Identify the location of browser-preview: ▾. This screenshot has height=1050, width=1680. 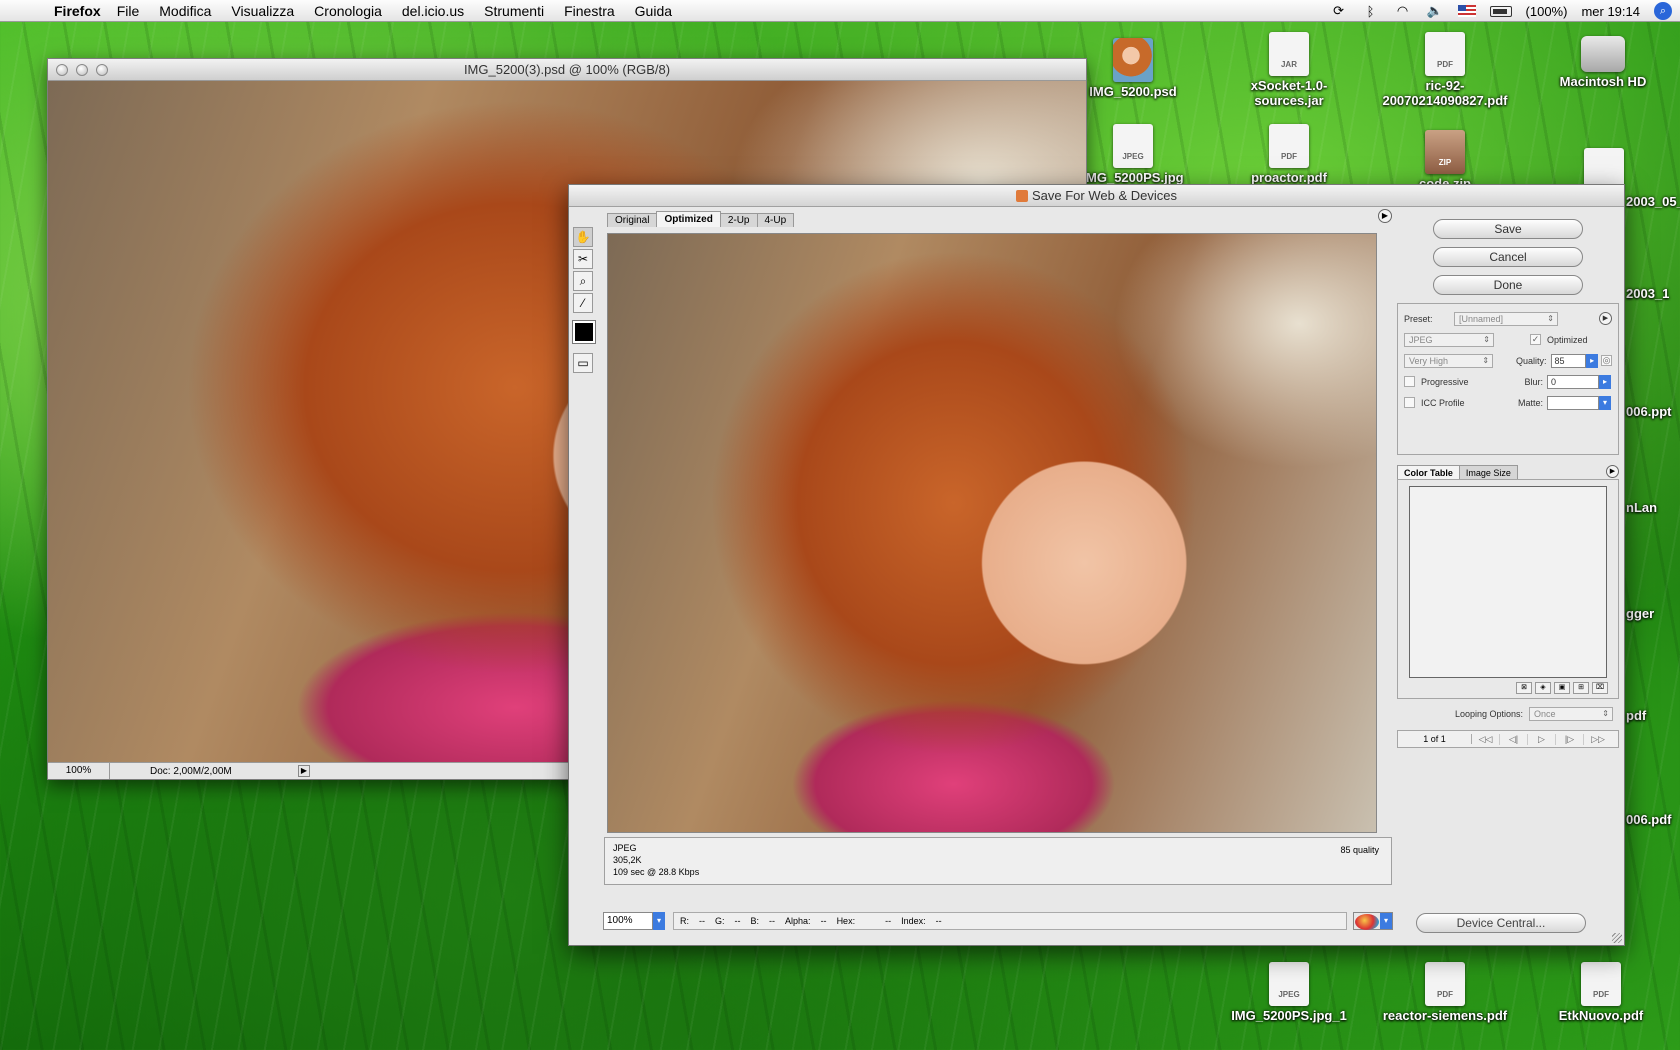
(1373, 921).